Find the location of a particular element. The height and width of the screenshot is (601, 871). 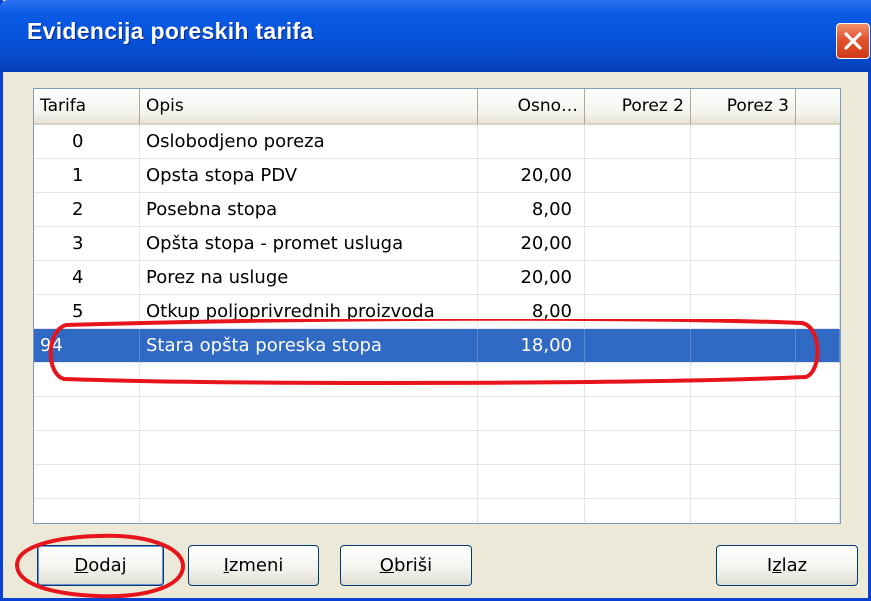

add-button-label: odaj is located at coordinates (107, 565).